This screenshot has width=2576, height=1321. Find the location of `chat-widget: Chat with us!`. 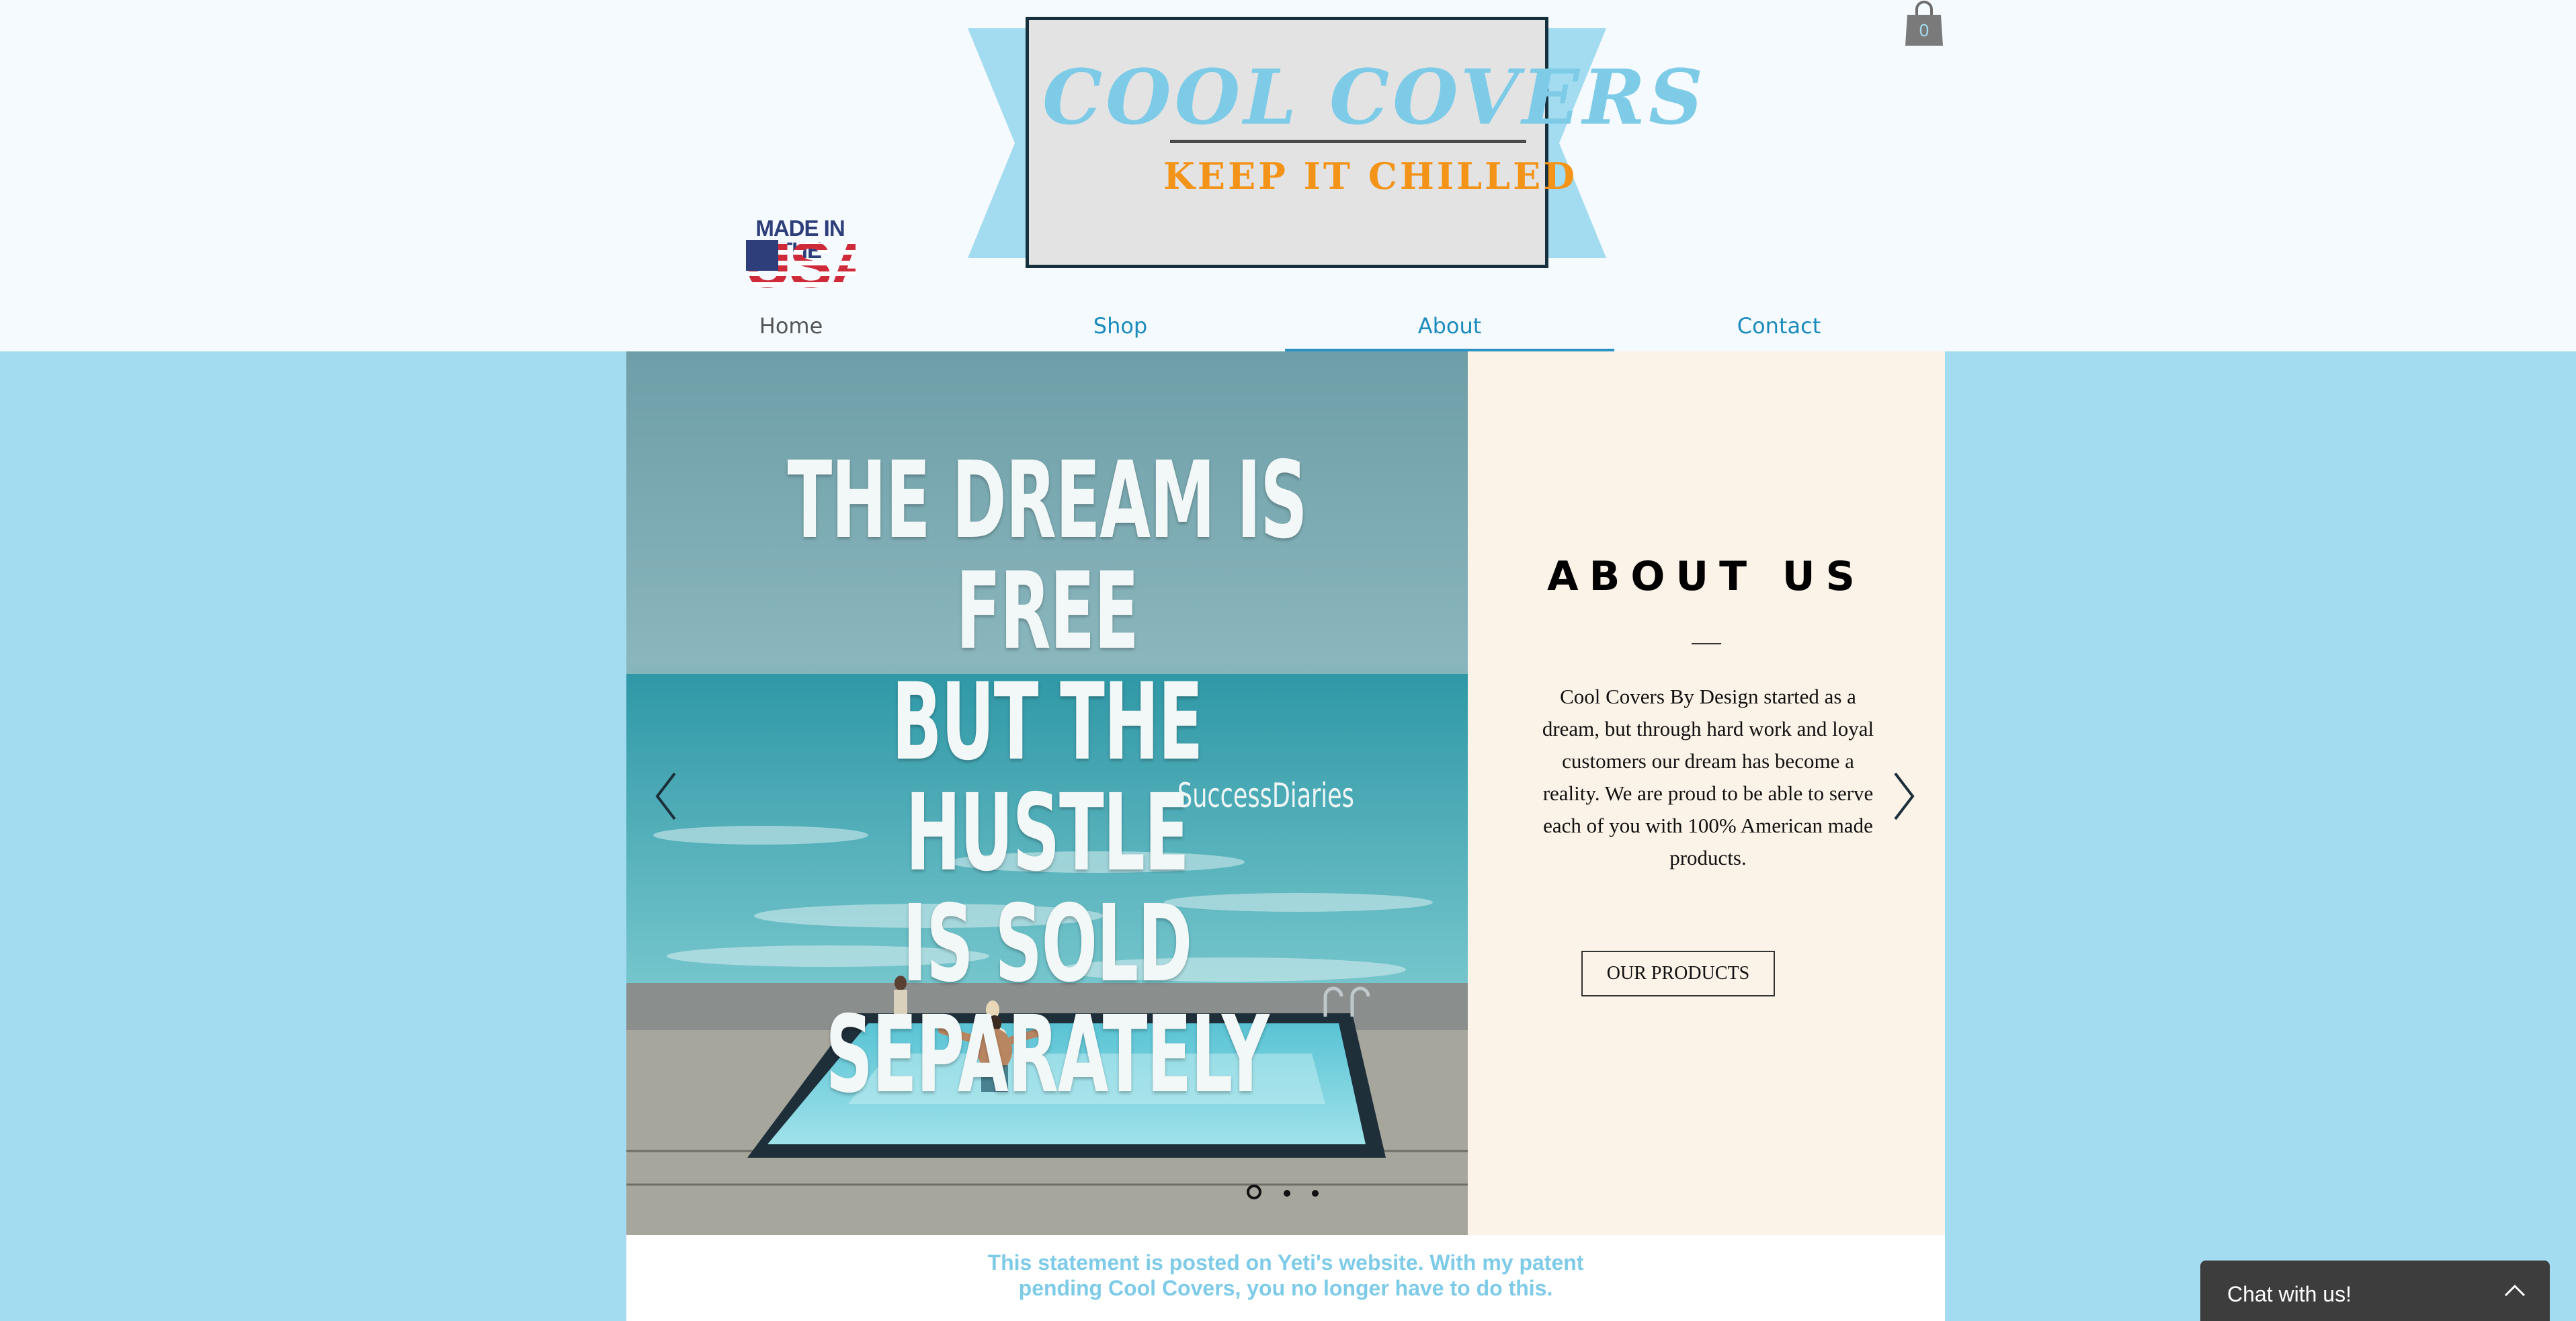

chat-widget: Chat with us! is located at coordinates (2375, 1291).